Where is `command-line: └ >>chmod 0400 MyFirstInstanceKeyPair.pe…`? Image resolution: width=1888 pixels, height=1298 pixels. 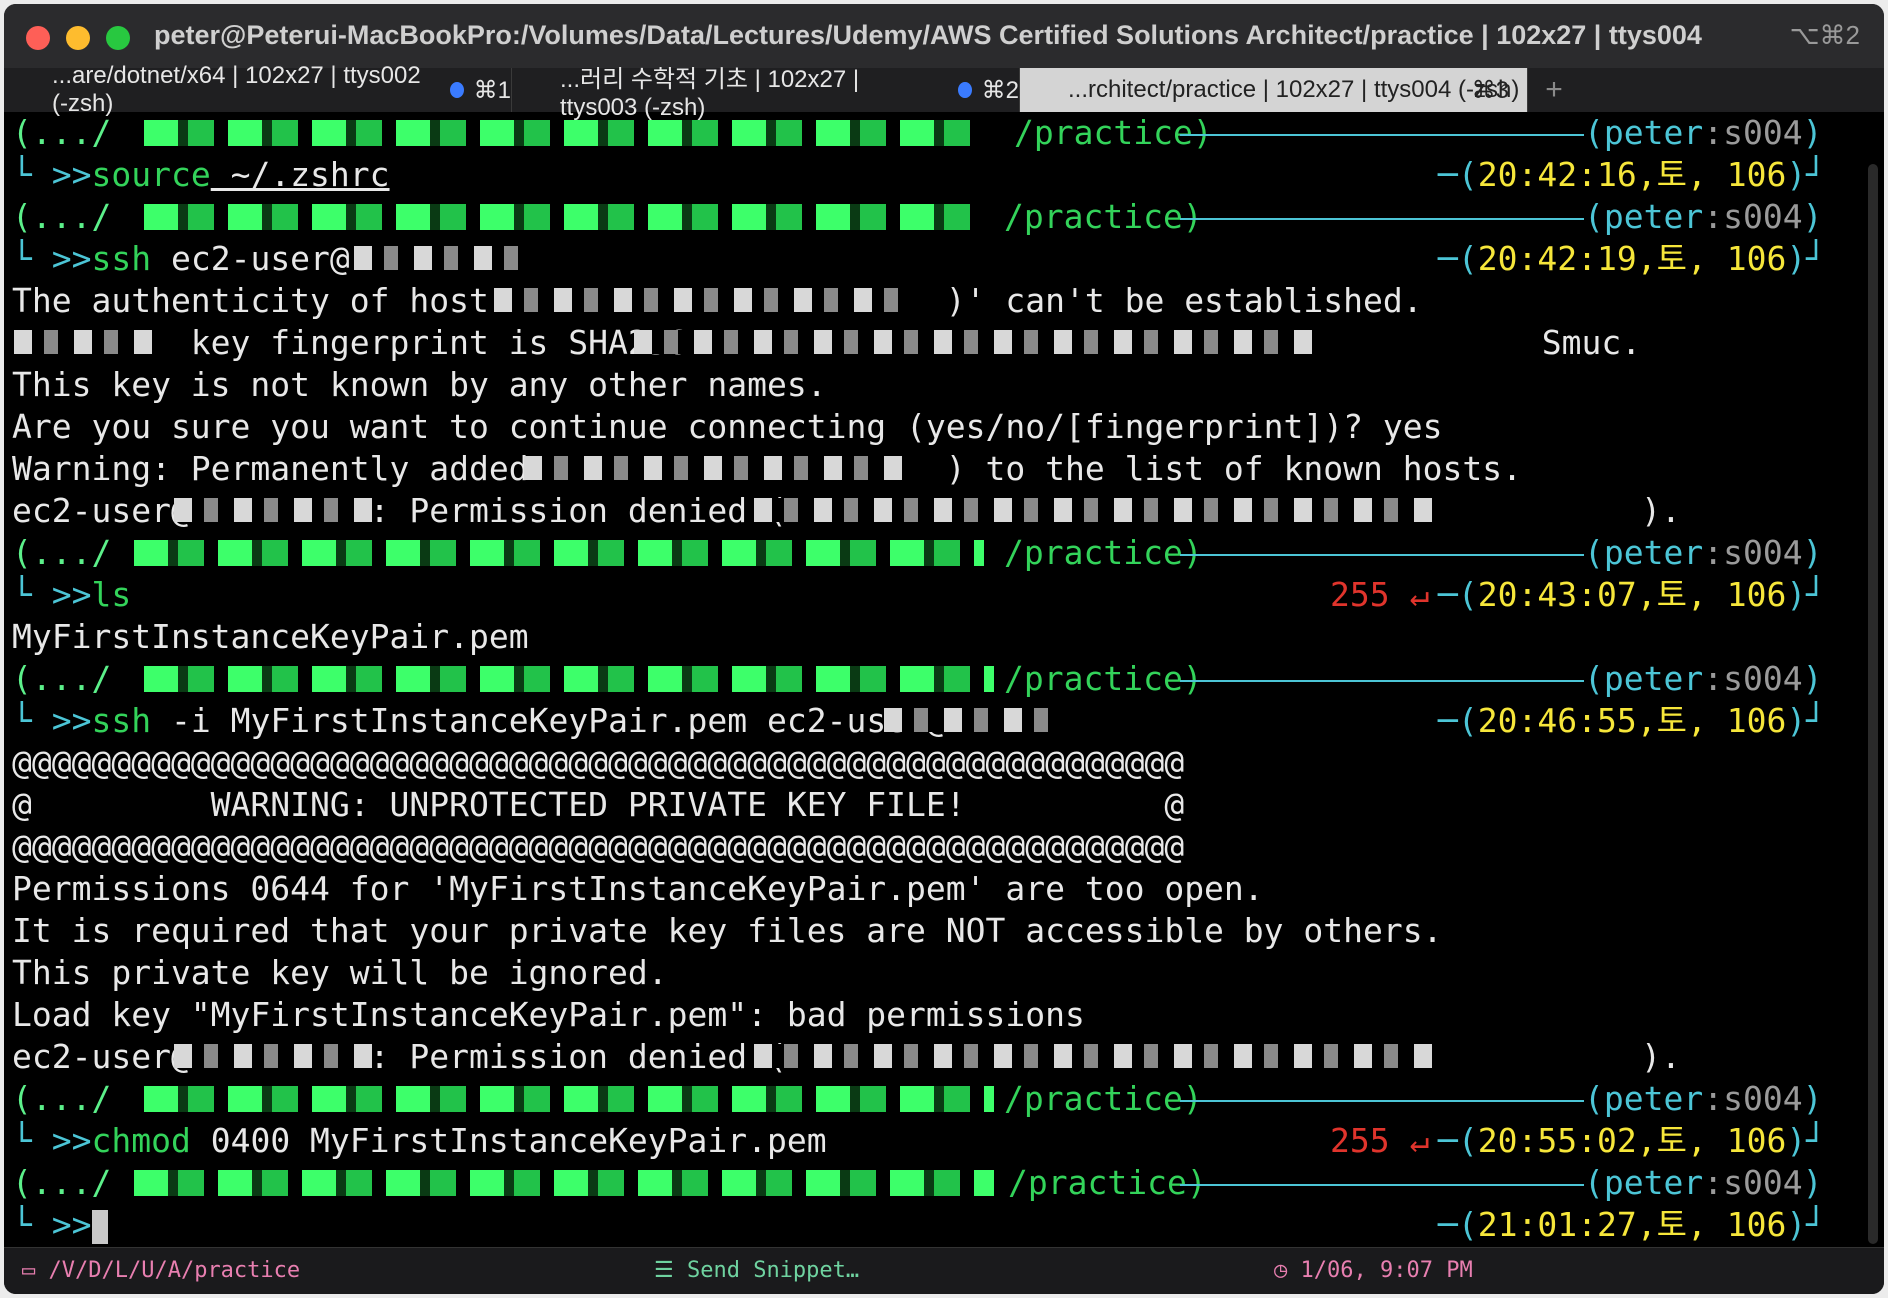 command-line: └ >>chmod 0400 MyFirstInstanceKeyPair.pe… is located at coordinates (419, 1140).